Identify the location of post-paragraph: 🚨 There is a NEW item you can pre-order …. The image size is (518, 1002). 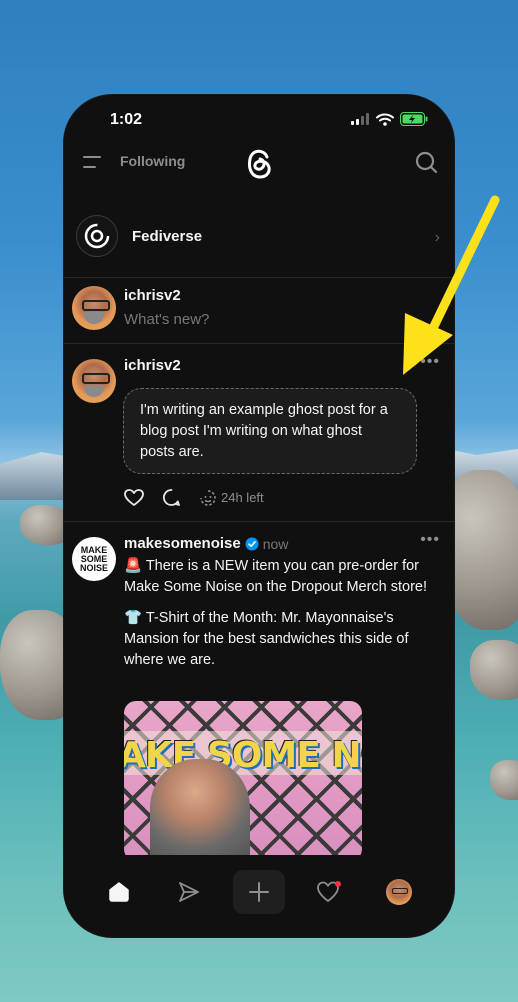
(276, 576).